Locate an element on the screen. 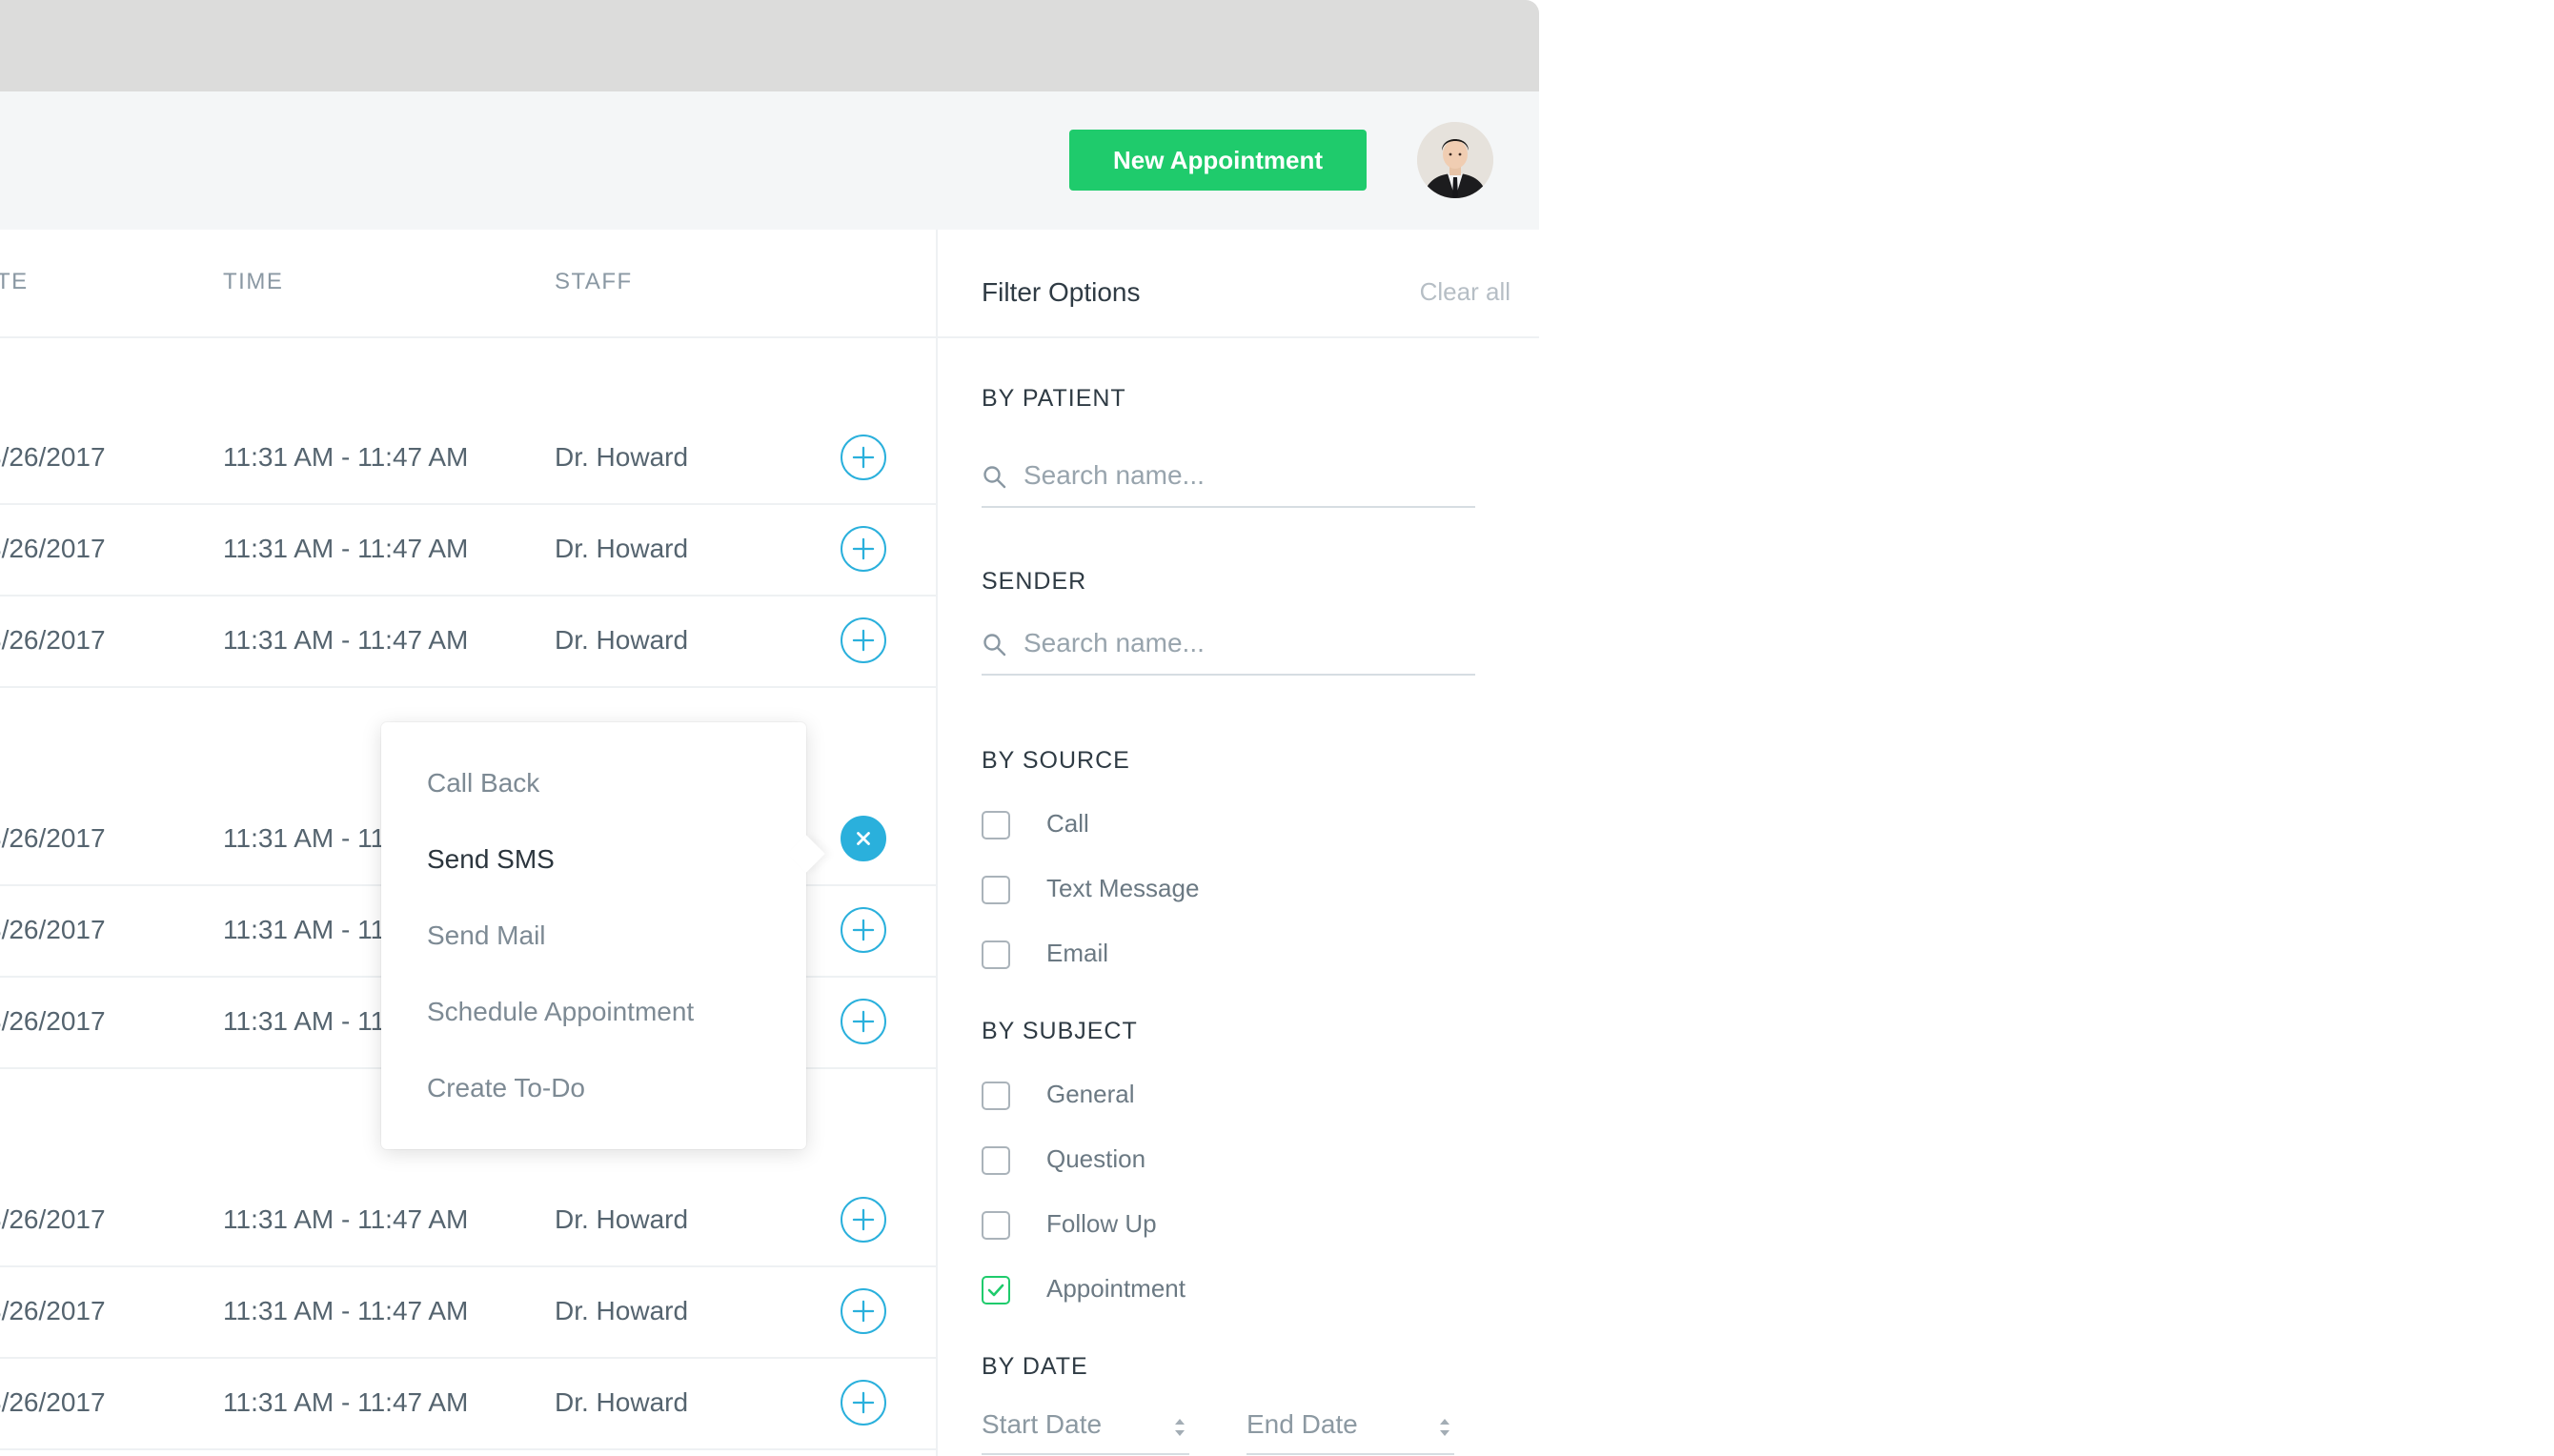 The height and width of the screenshot is (1456, 2554). source-email-label: Email is located at coordinates (1077, 953).